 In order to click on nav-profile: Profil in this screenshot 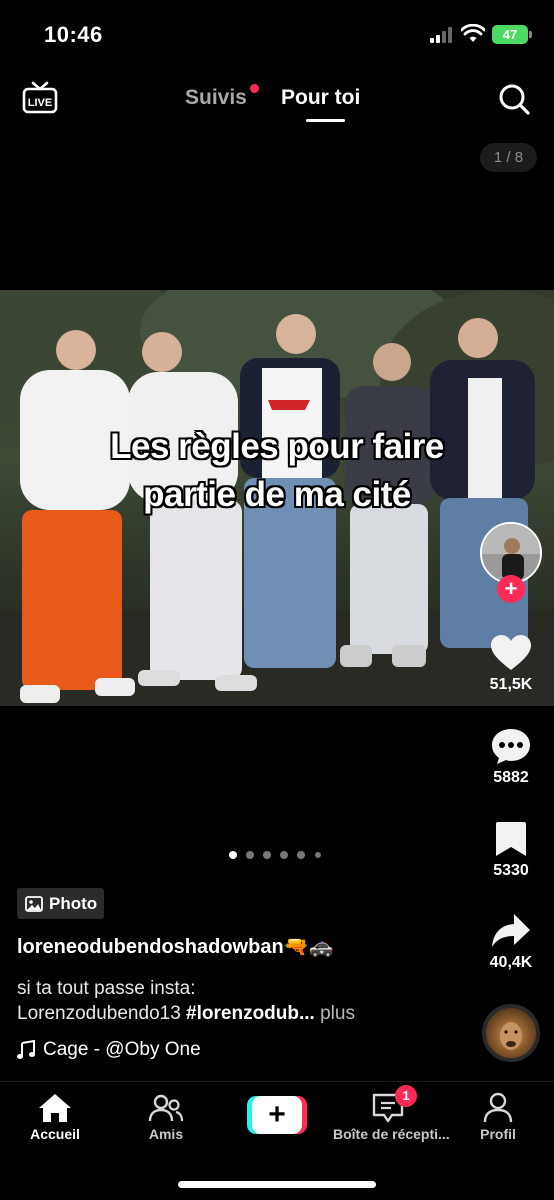, I will do `click(498, 1117)`.